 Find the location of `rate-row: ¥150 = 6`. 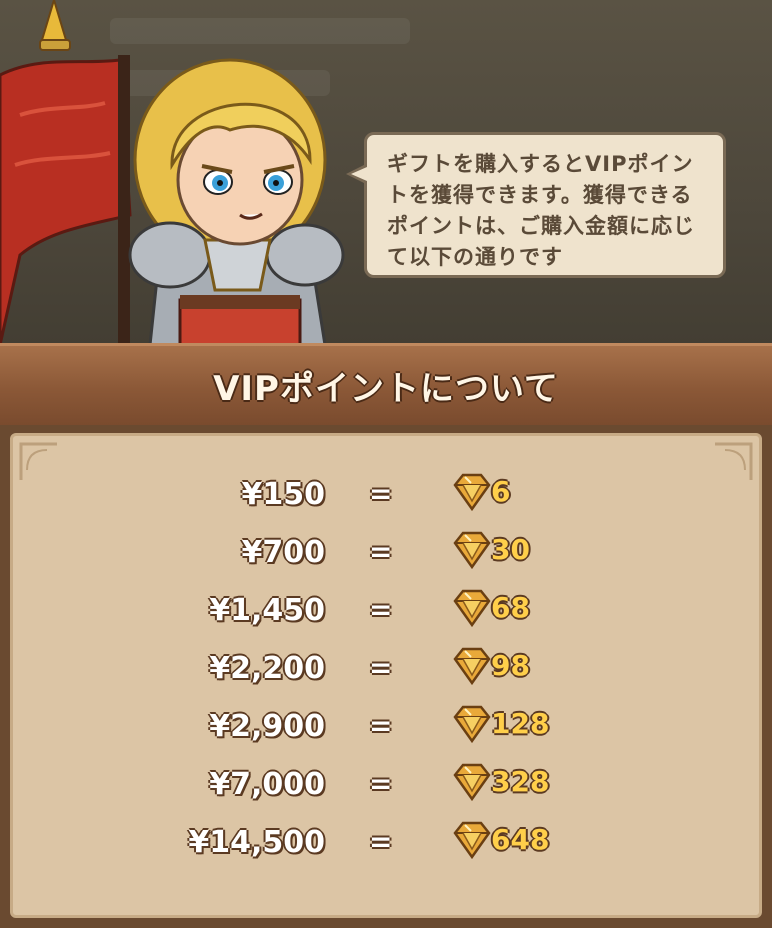

rate-row: ¥150 = 6 is located at coordinates (389, 496).